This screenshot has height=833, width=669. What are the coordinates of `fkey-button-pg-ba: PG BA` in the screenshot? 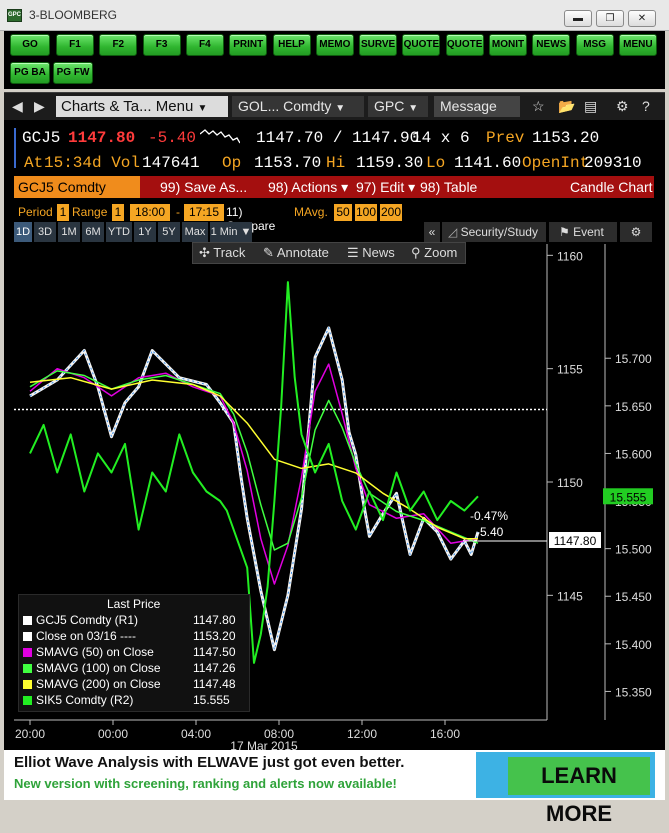 It's located at (30, 73).